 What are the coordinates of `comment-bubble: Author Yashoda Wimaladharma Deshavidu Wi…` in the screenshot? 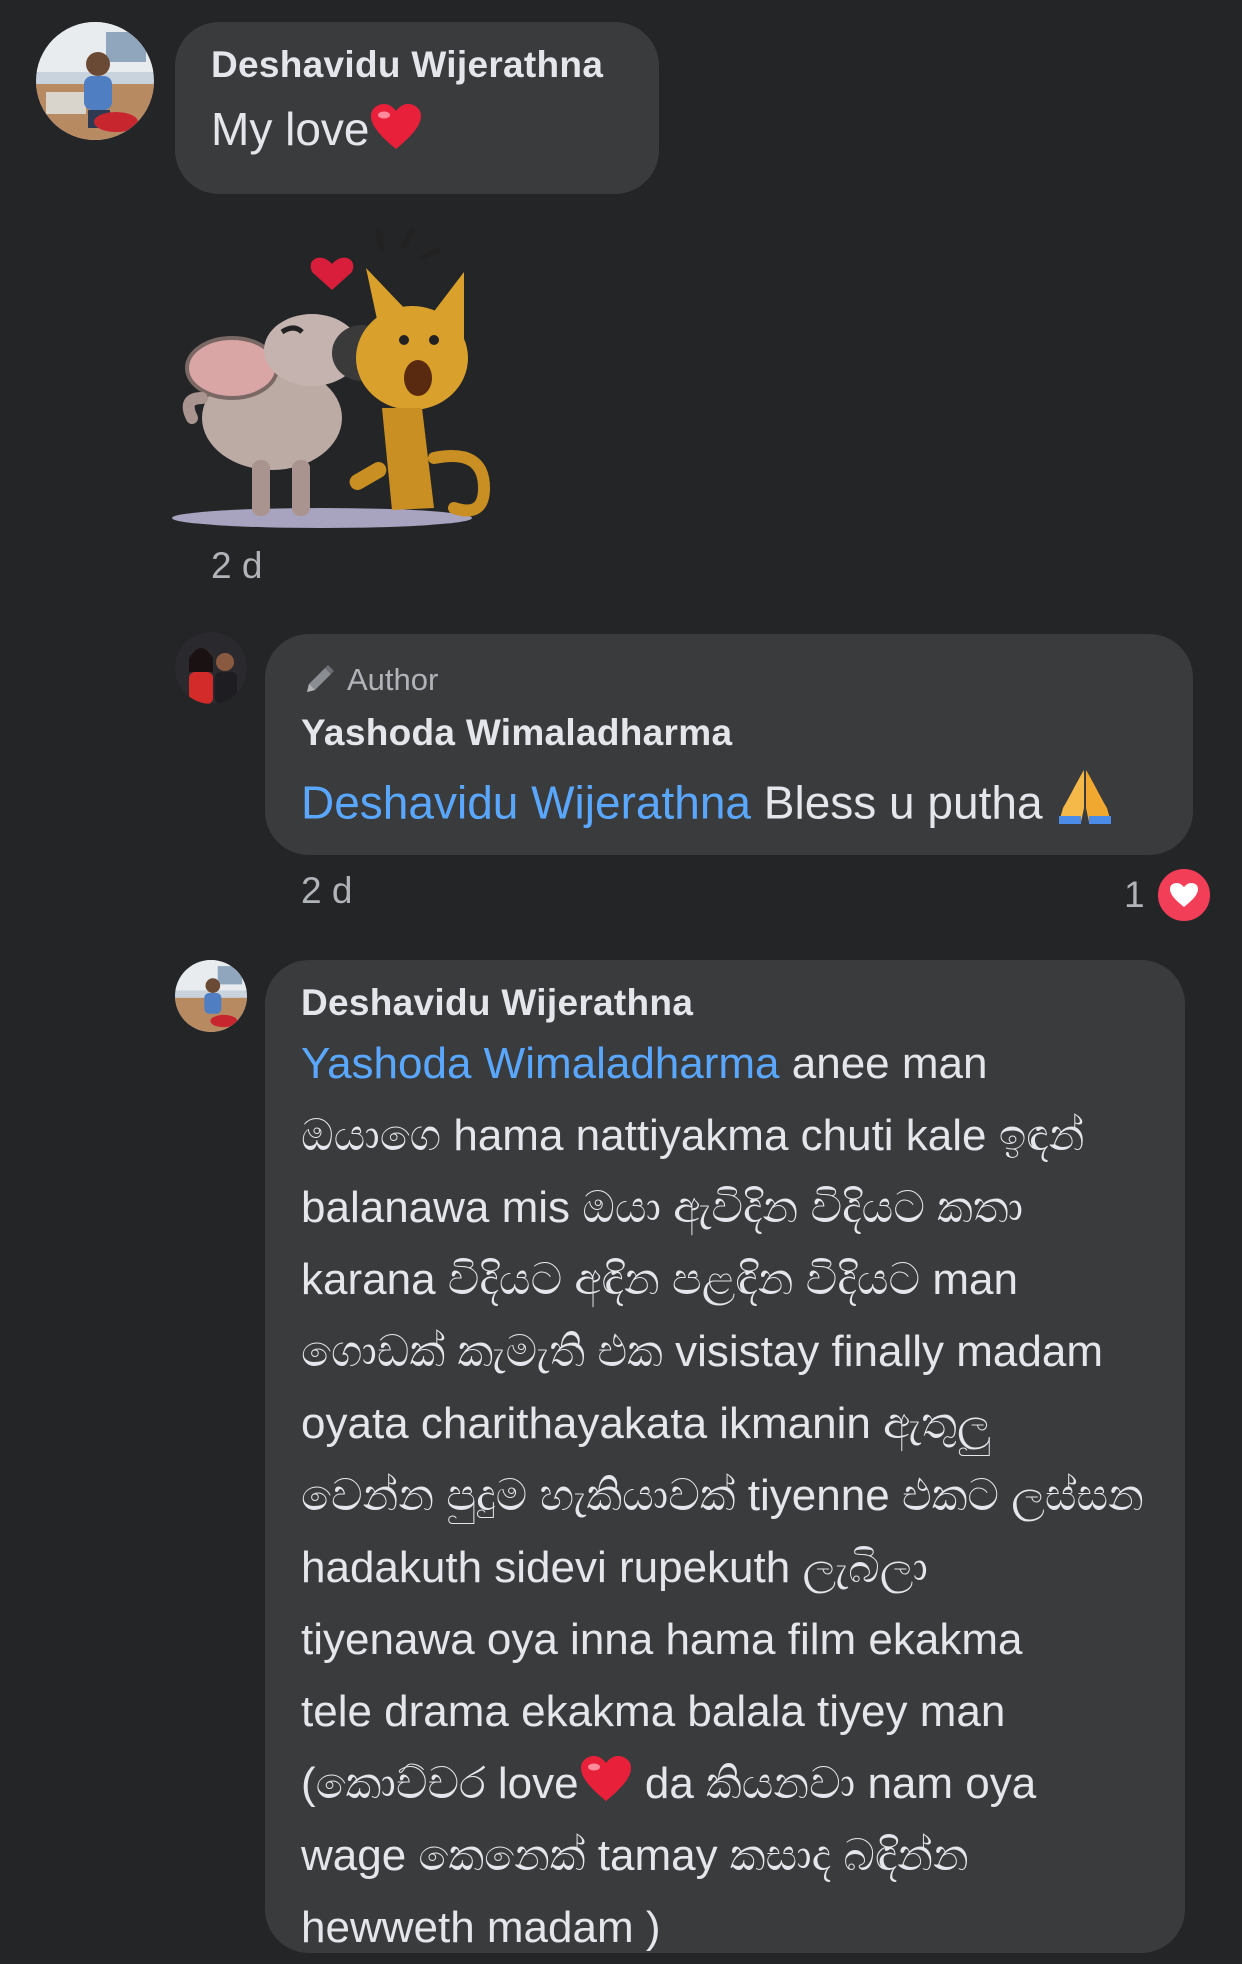 It's located at (729, 744).